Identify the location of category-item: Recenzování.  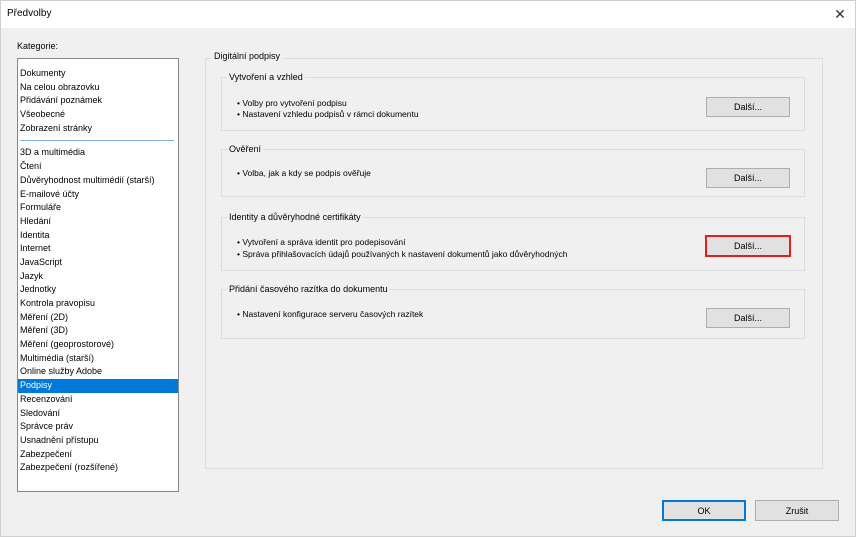
(98, 400).